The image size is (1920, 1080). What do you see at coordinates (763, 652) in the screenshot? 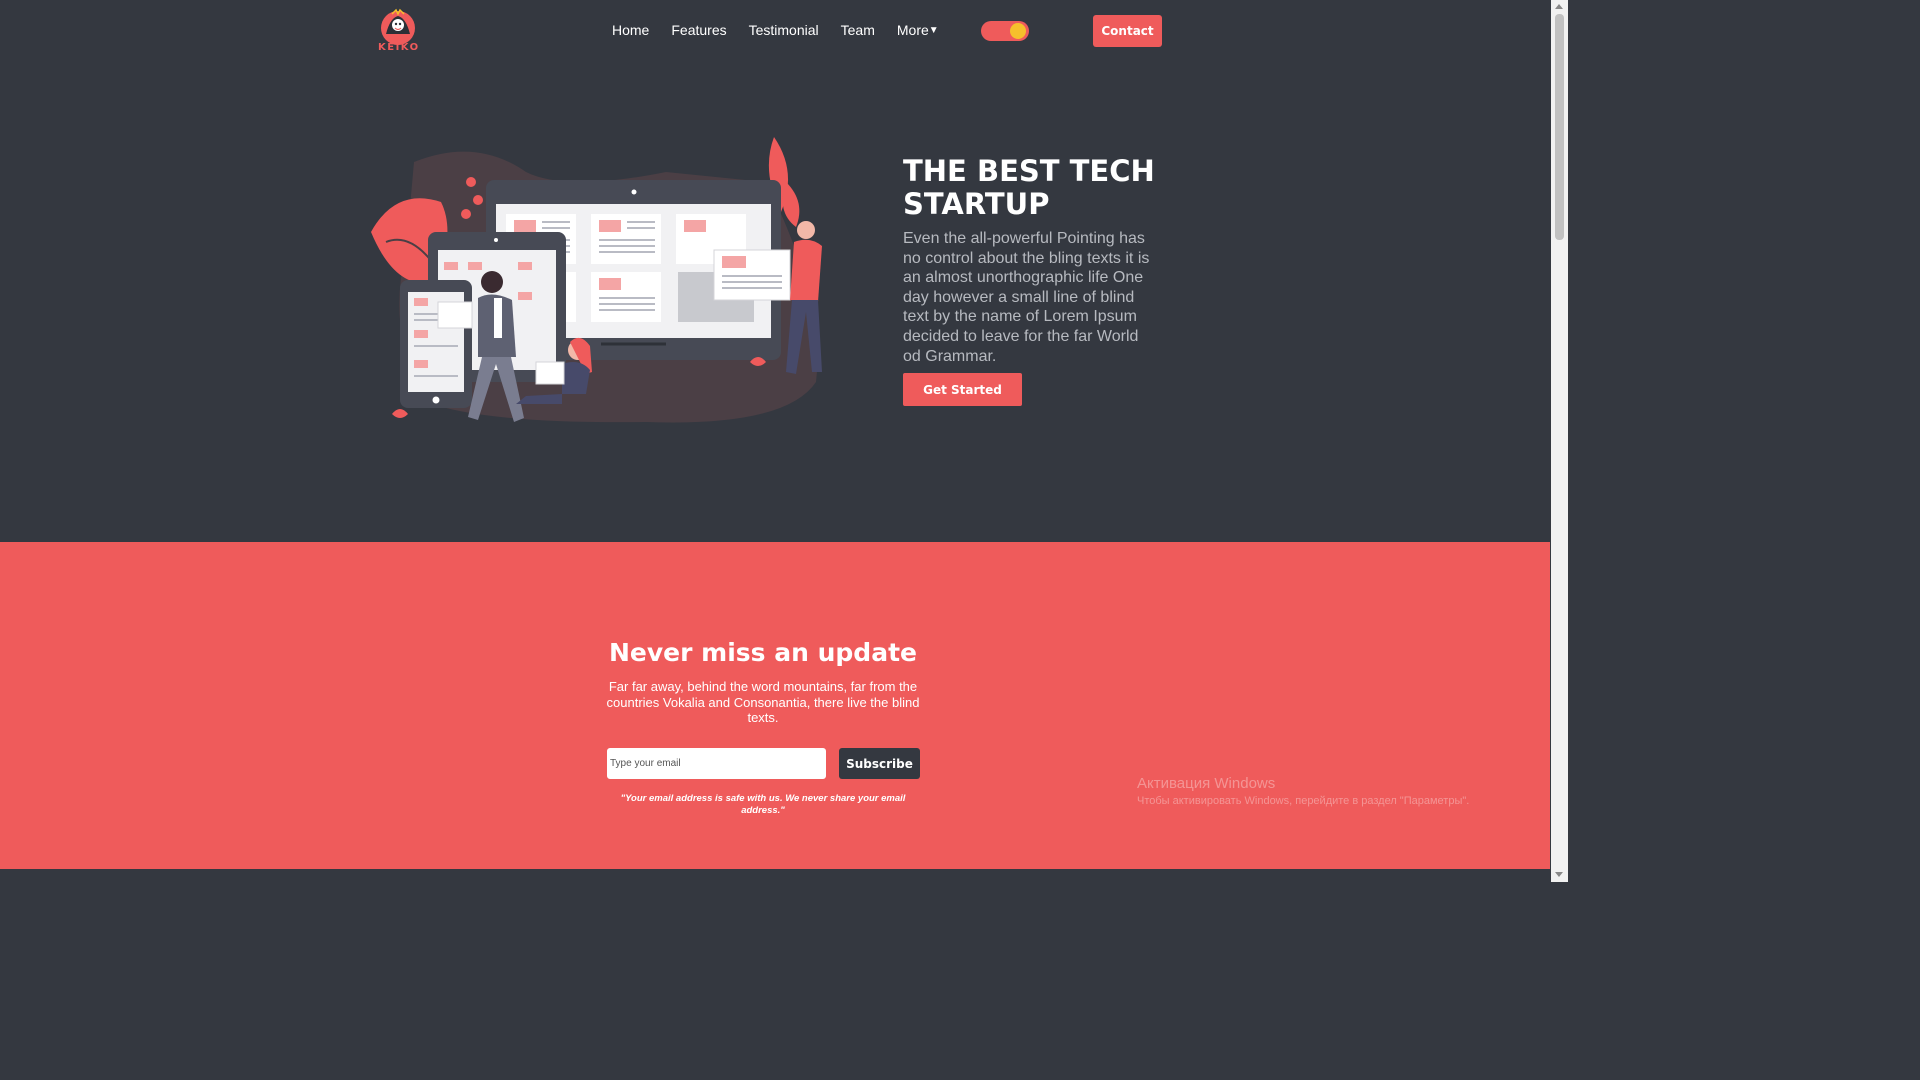
I see `newsletter-title: Never miss an update` at bounding box center [763, 652].